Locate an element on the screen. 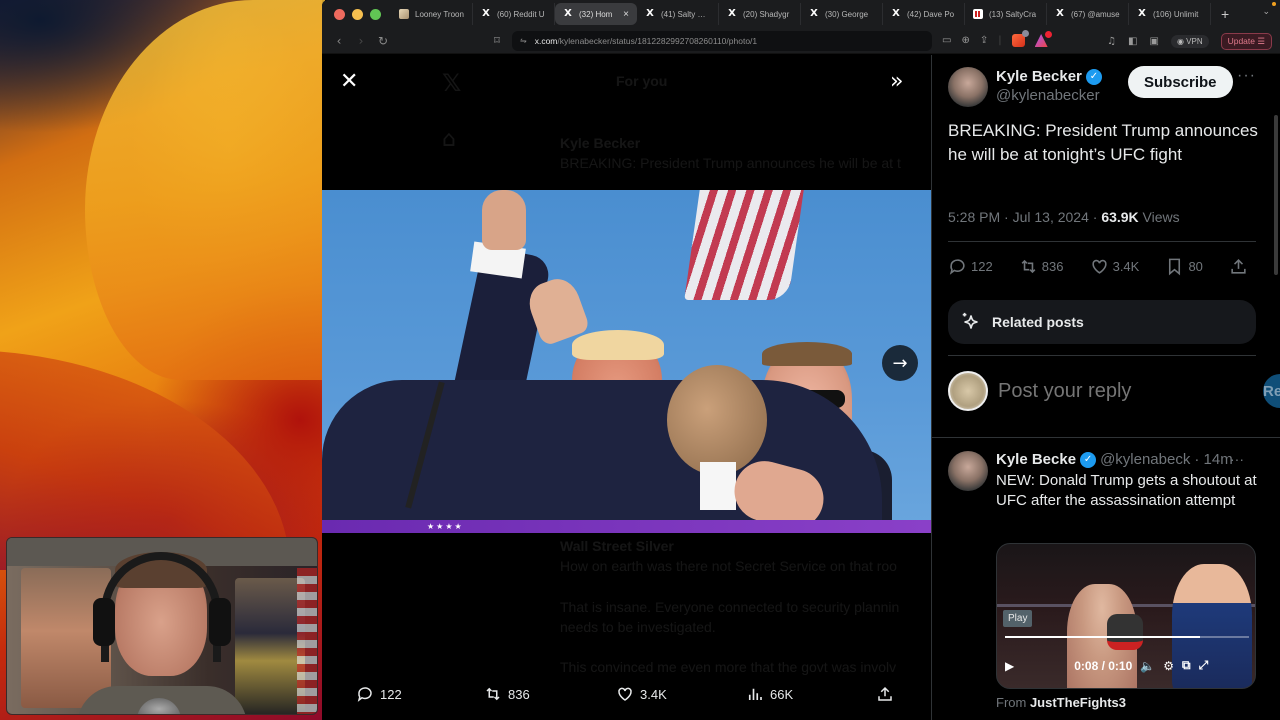 The width and height of the screenshot is (1280, 720). browser-tab: X (20) Shadygr is located at coordinates (760, 14).